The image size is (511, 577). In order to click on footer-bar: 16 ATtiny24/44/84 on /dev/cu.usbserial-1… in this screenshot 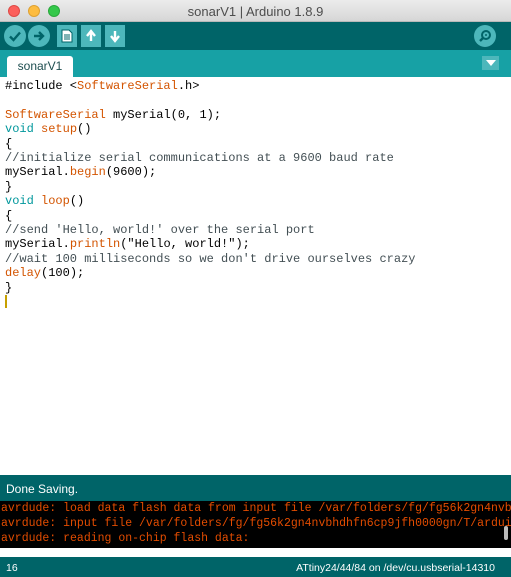, I will do `click(255, 567)`.